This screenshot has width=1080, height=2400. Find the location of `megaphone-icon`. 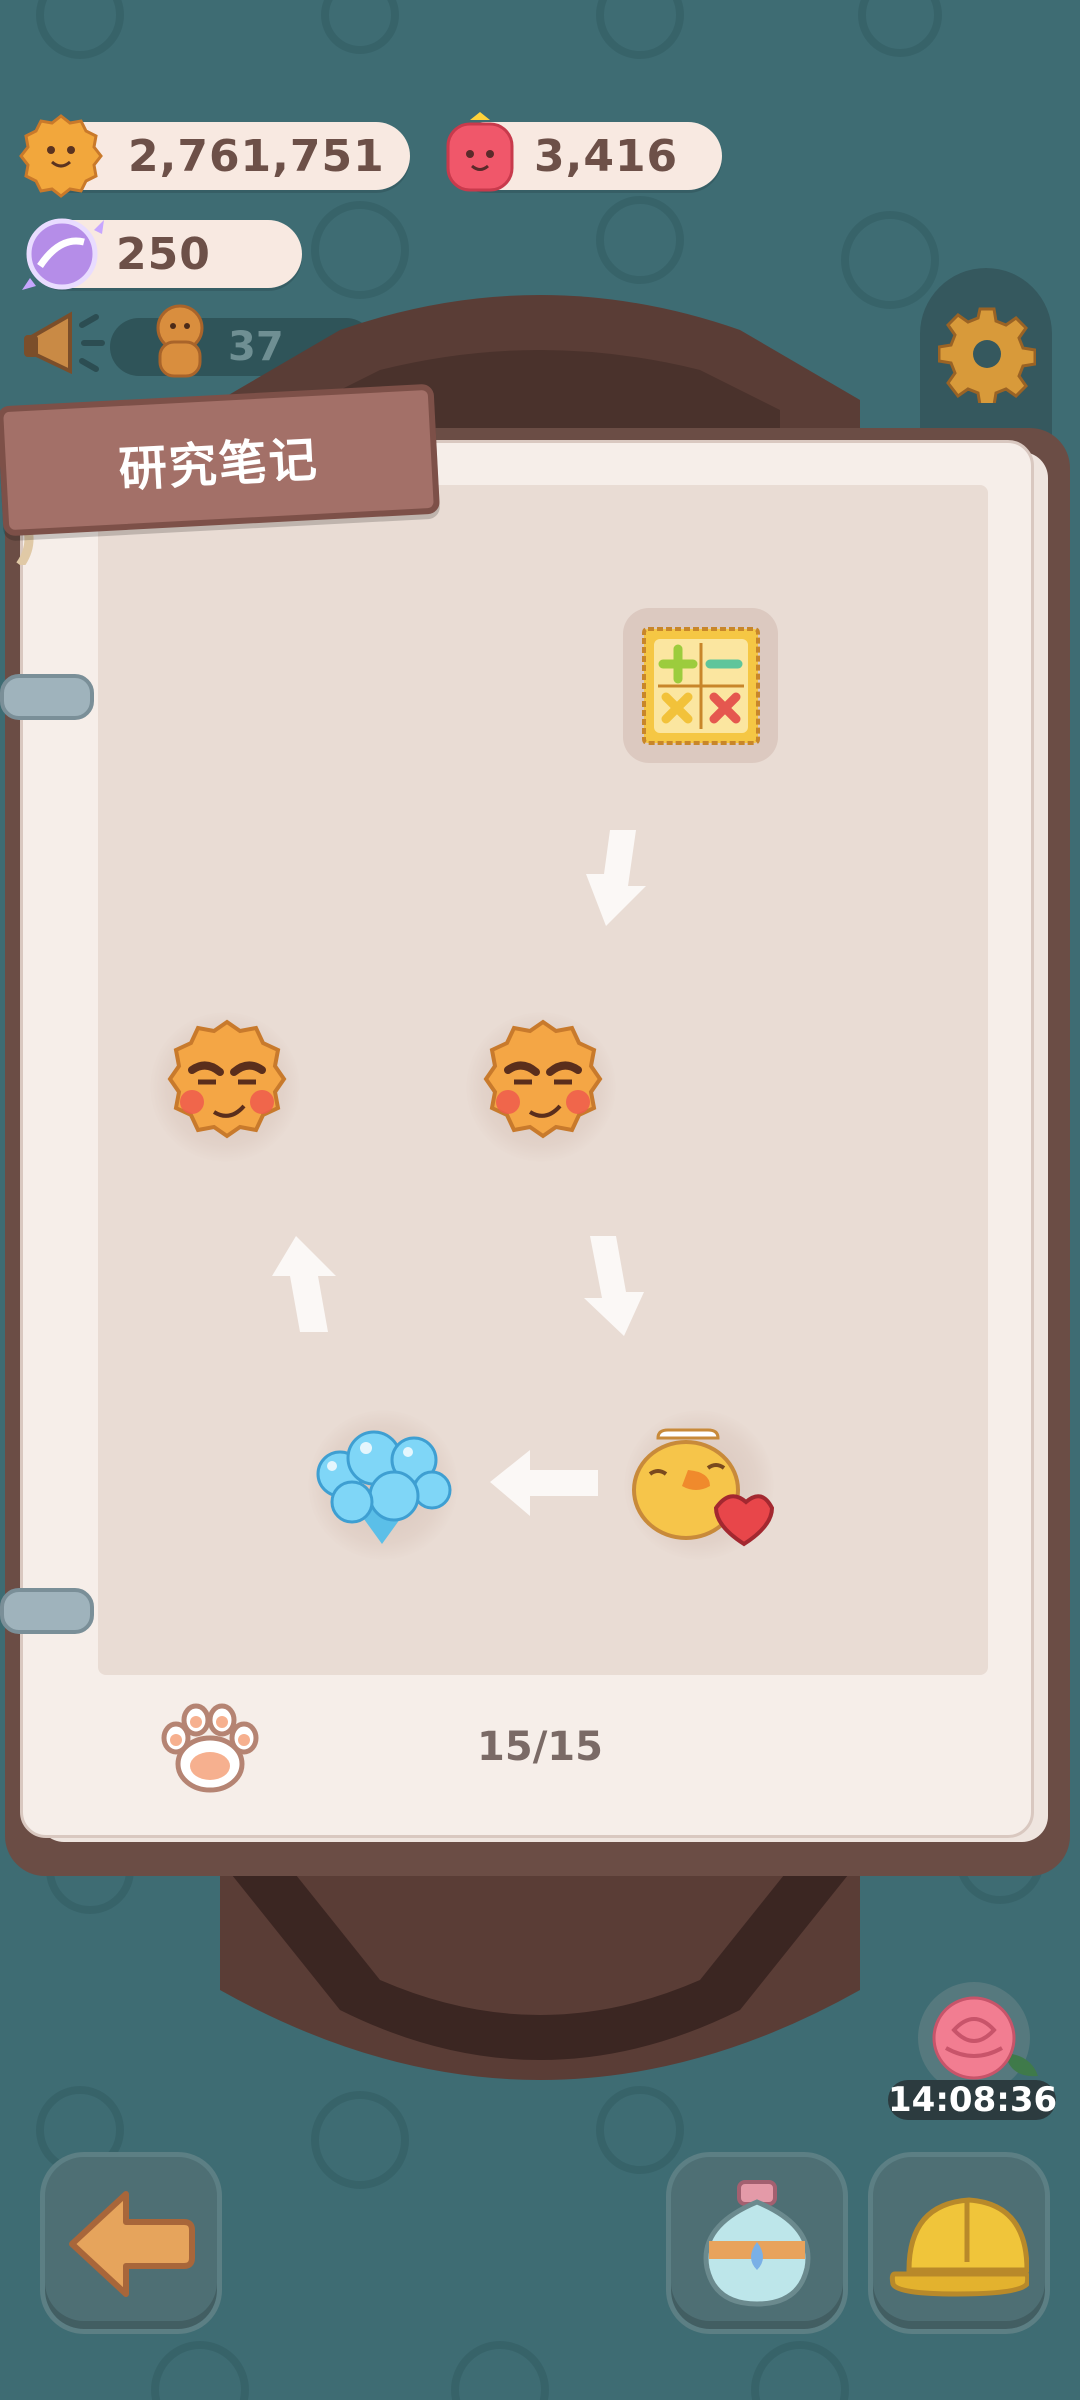

megaphone-icon is located at coordinates (66, 345).